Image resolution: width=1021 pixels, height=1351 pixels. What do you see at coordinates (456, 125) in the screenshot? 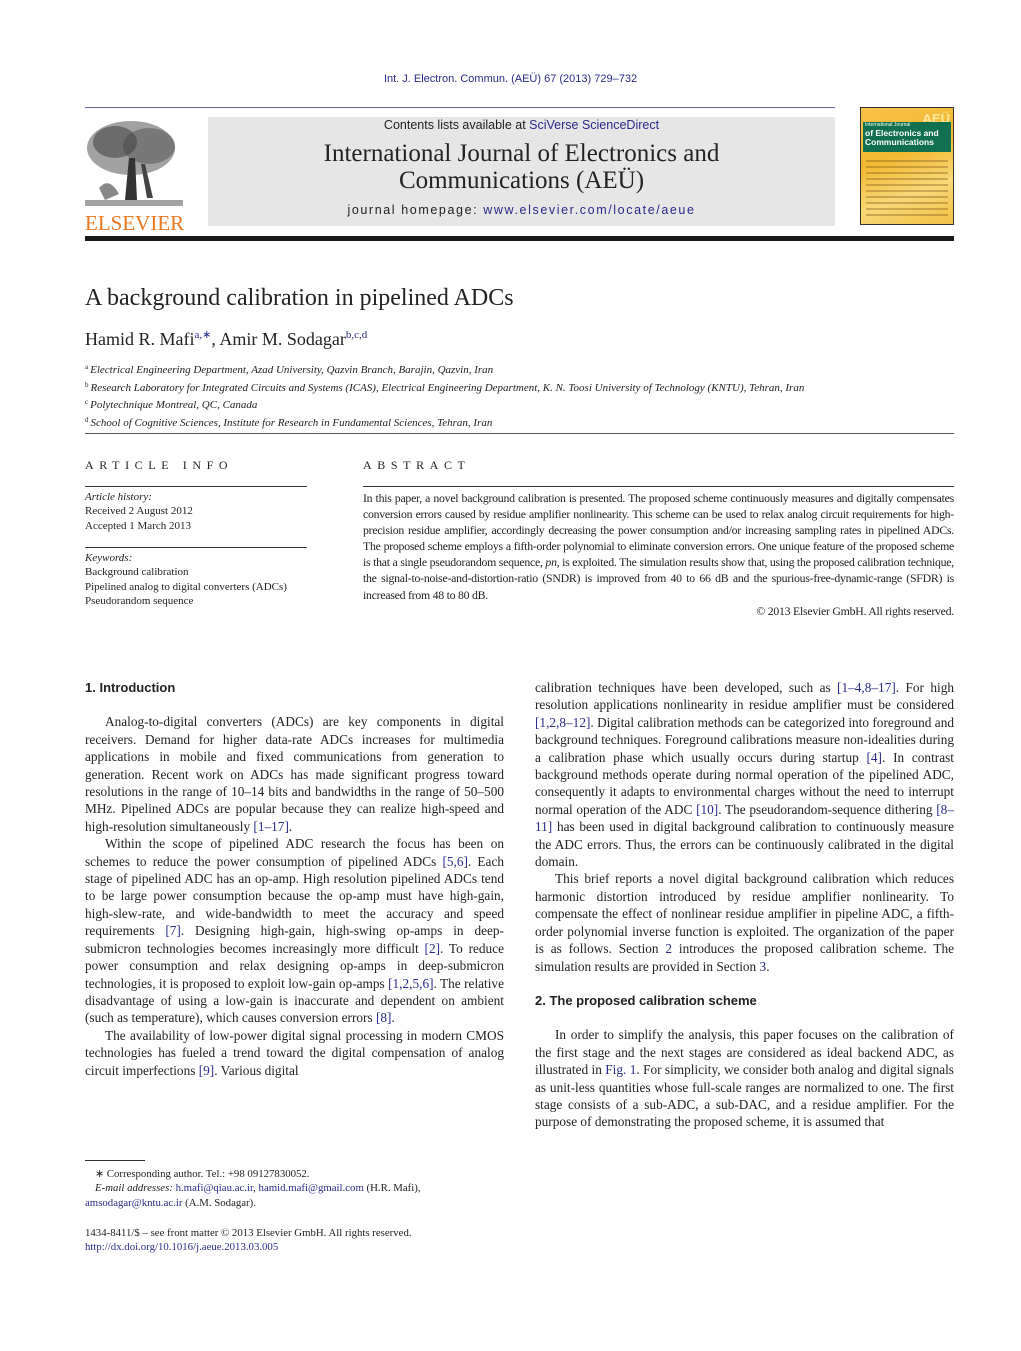
I see `contents-prefix: Contents lists available at` at bounding box center [456, 125].